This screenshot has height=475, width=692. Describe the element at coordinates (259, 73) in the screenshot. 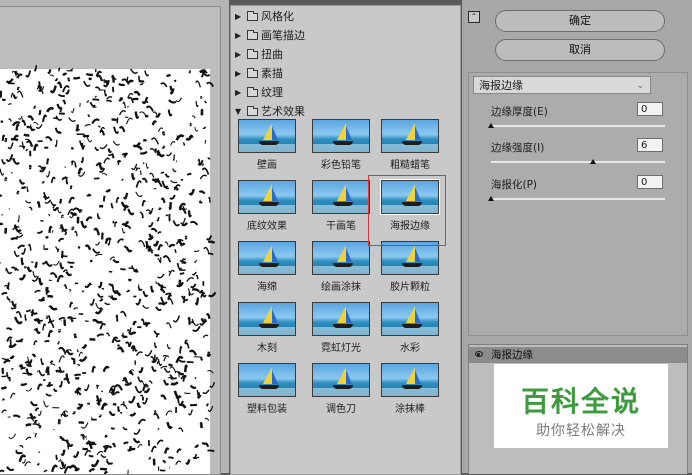

I see `filter-category: ▶ 素描` at that location.